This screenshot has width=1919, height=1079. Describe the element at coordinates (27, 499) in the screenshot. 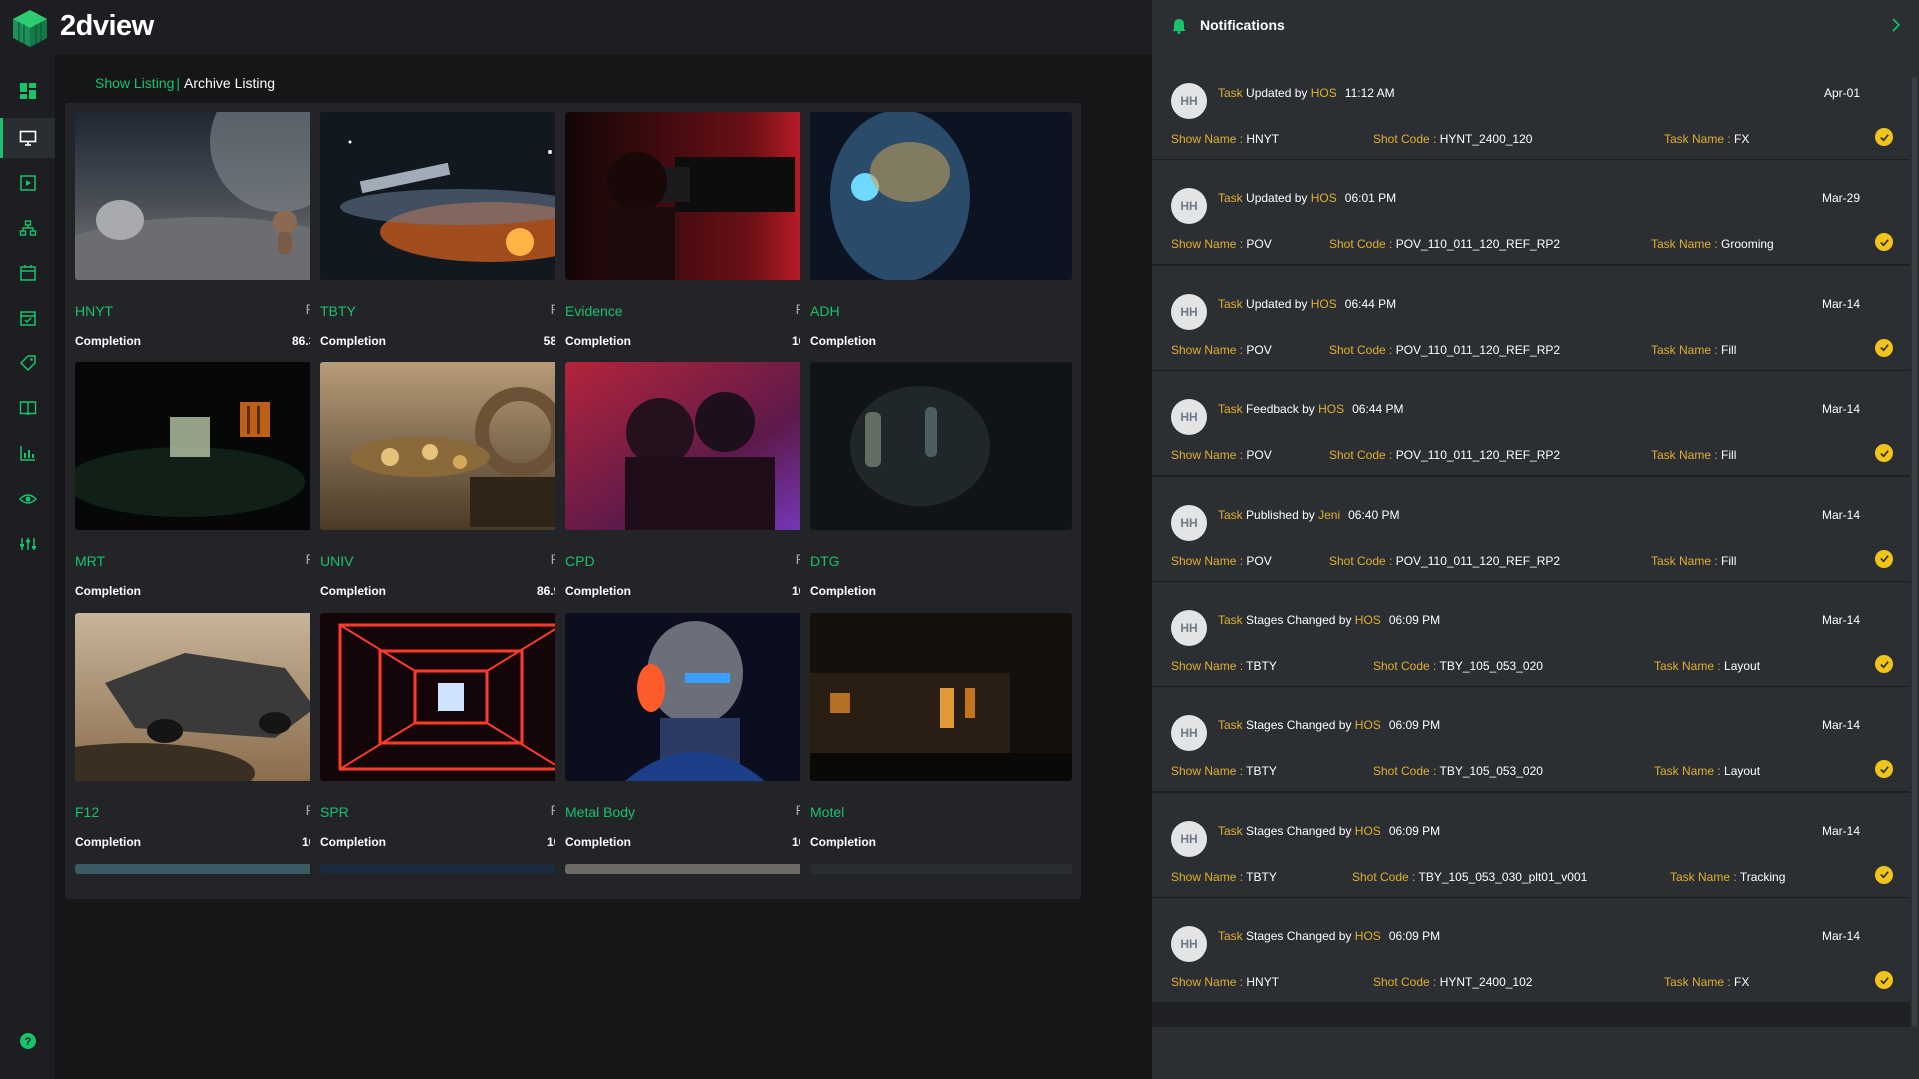

I see `sidebar-item-review` at that location.